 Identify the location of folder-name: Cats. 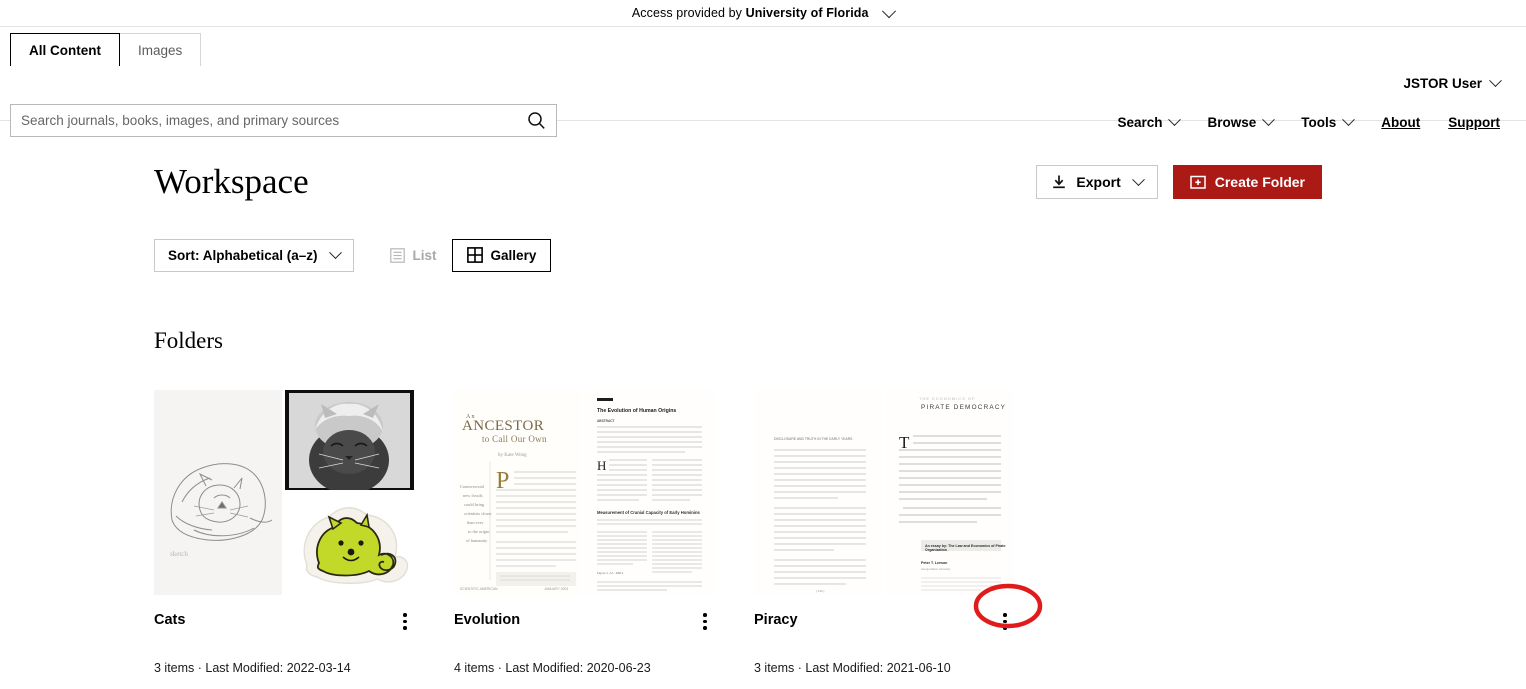
(169, 620).